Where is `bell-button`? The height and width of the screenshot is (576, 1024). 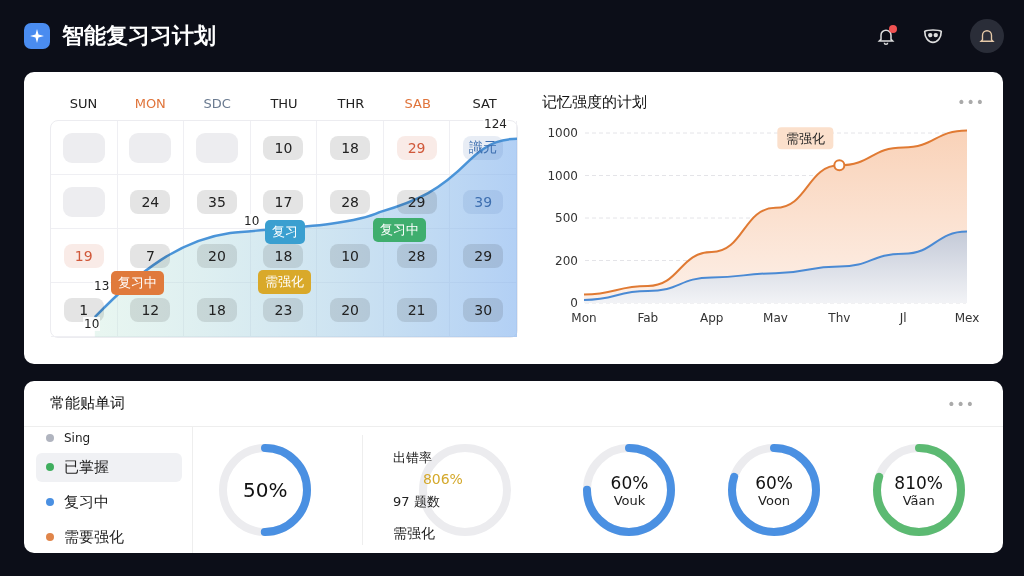 bell-button is located at coordinates (987, 36).